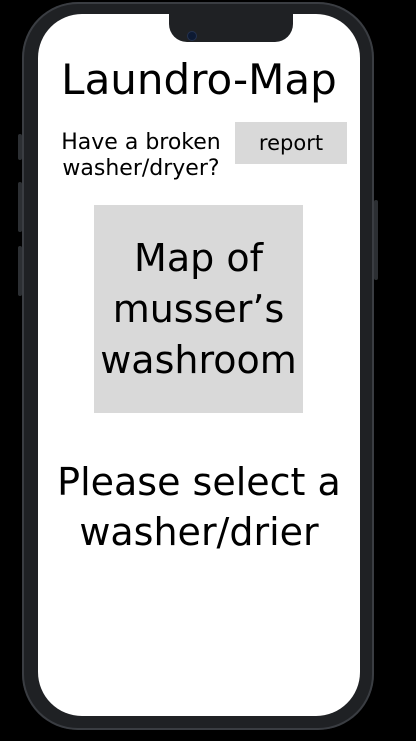  I want to click on map-placeholder-label: Map of musser’s washroom, so click(198, 308).